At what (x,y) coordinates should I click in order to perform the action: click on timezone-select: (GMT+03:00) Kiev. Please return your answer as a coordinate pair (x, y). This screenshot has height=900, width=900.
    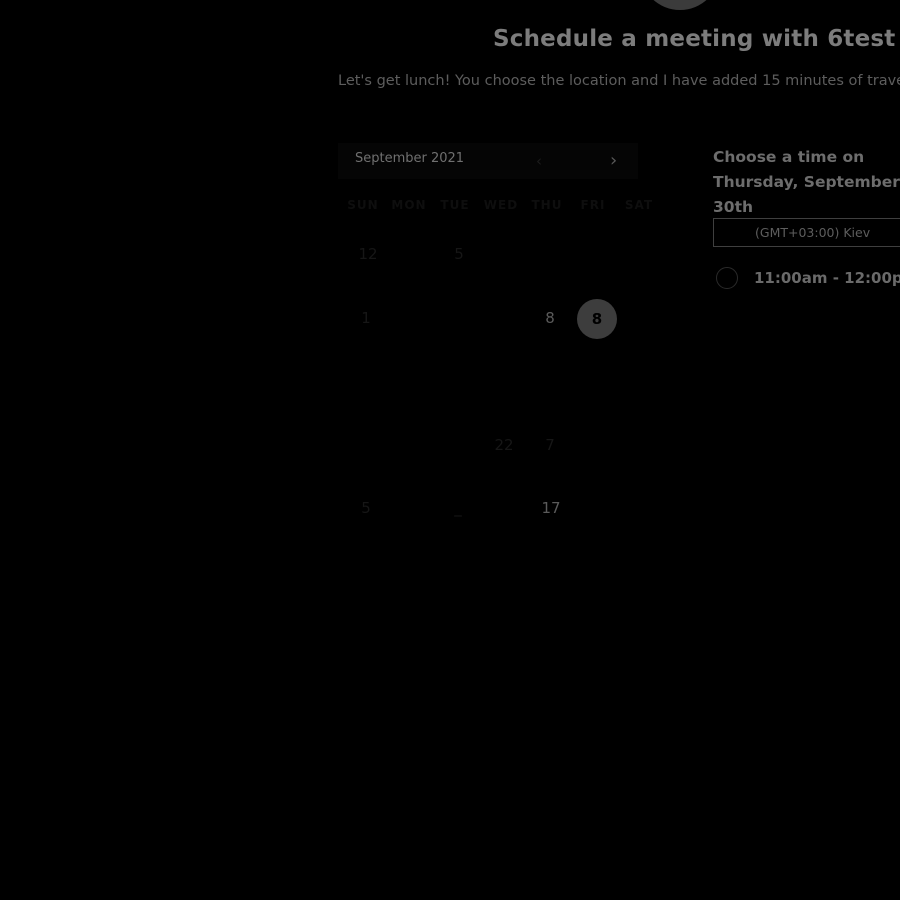
    Looking at the image, I should click on (806, 232).